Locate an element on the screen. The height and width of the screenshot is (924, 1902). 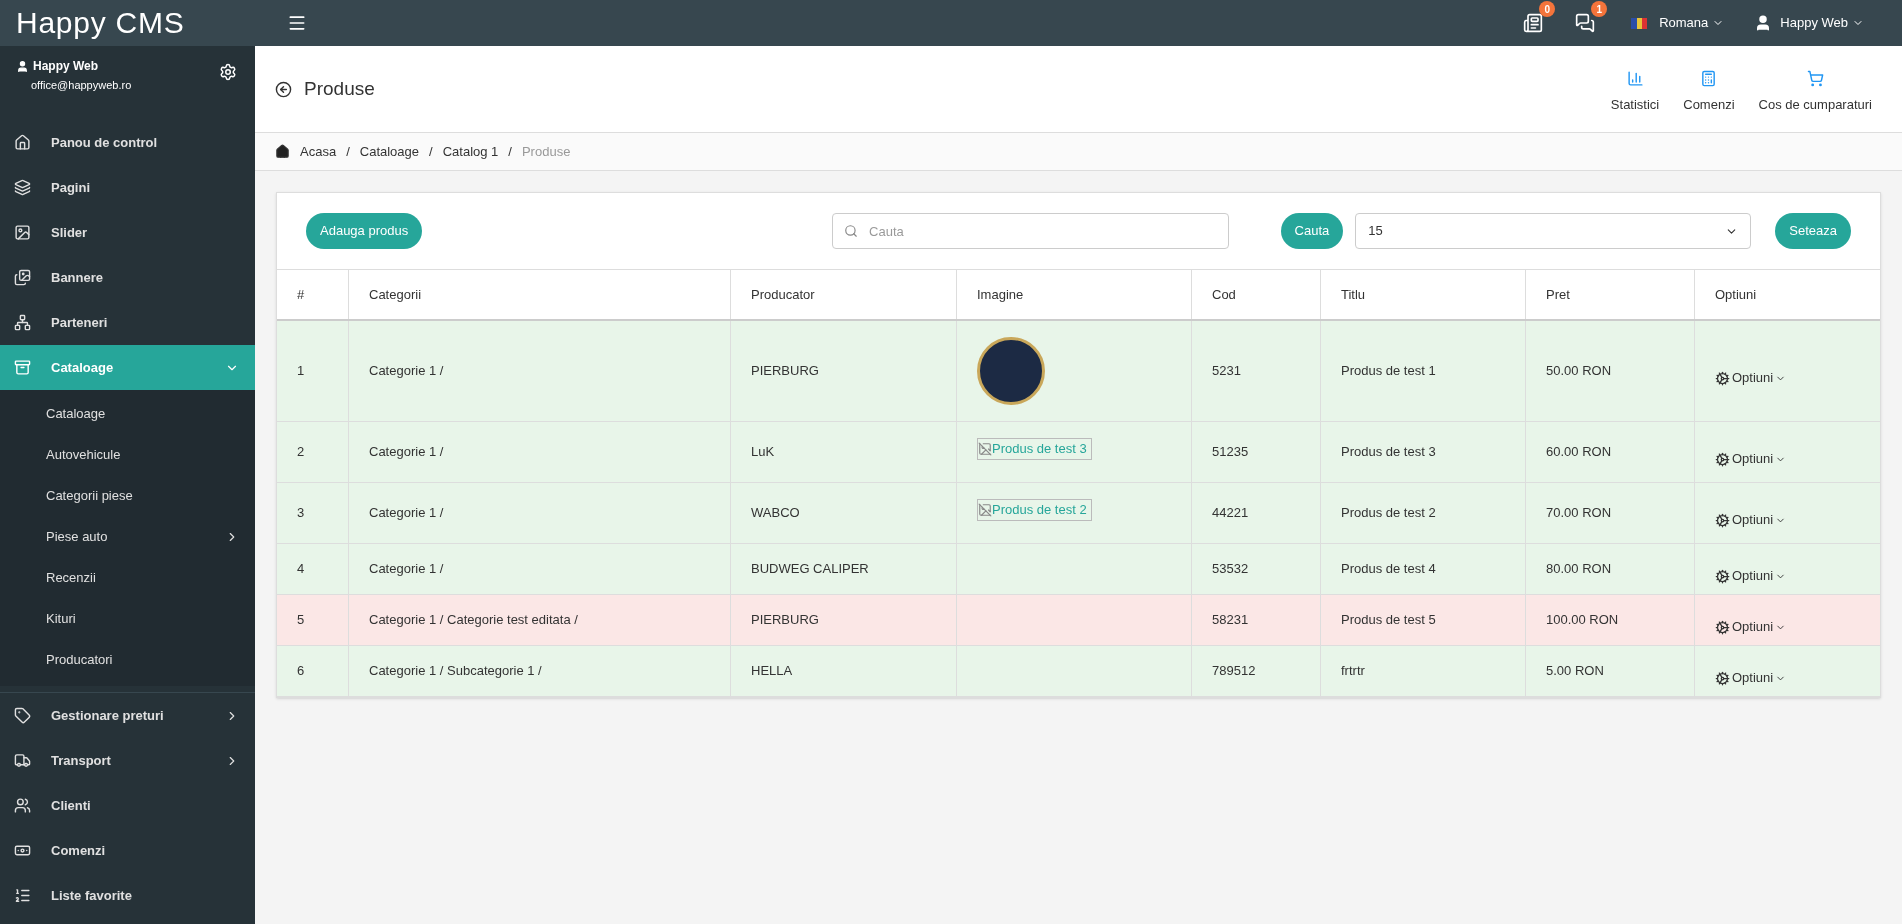
table-cell-text: 58231 is located at coordinates (1230, 620).